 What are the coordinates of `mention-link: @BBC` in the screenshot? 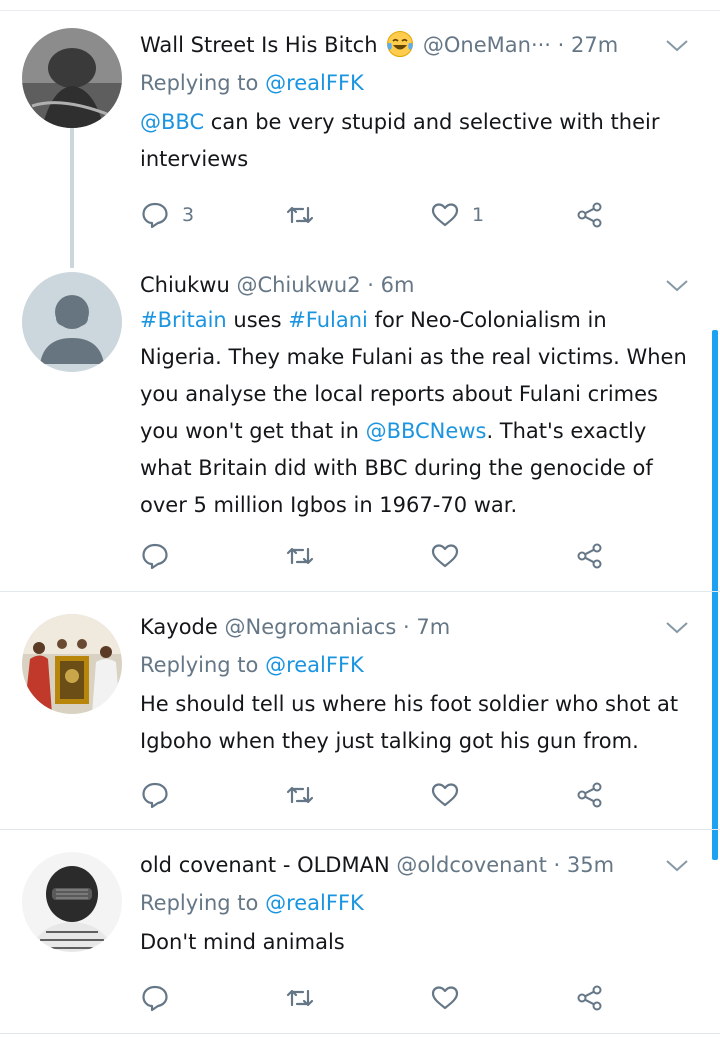 It's located at (172, 122).